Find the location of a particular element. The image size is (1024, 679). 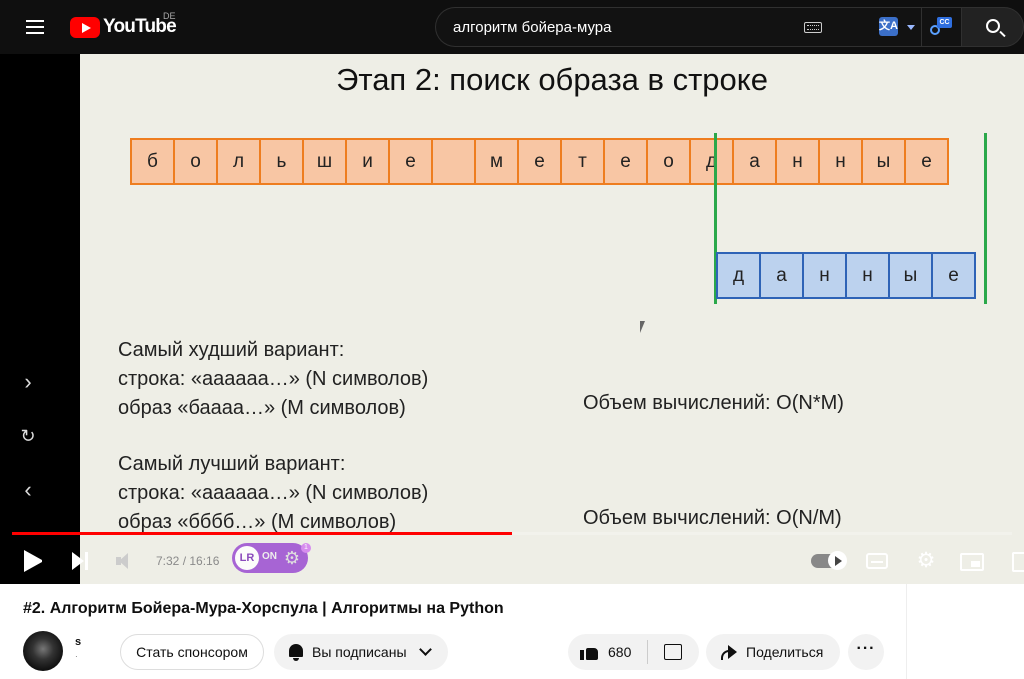

extension-state: ON is located at coordinates (269, 556).